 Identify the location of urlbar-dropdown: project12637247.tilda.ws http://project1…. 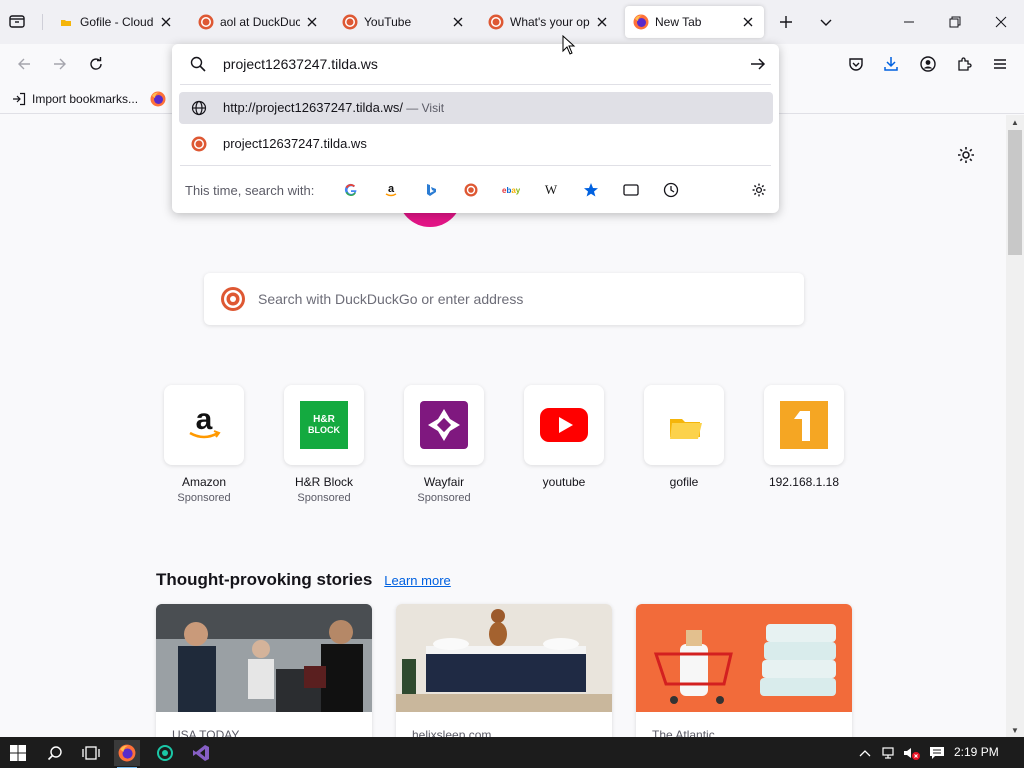
(475, 128).